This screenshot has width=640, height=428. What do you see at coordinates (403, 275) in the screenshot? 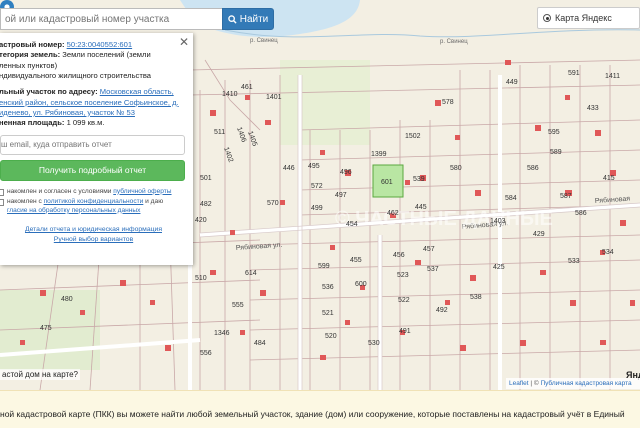
I see `plot-label: 523` at bounding box center [403, 275].